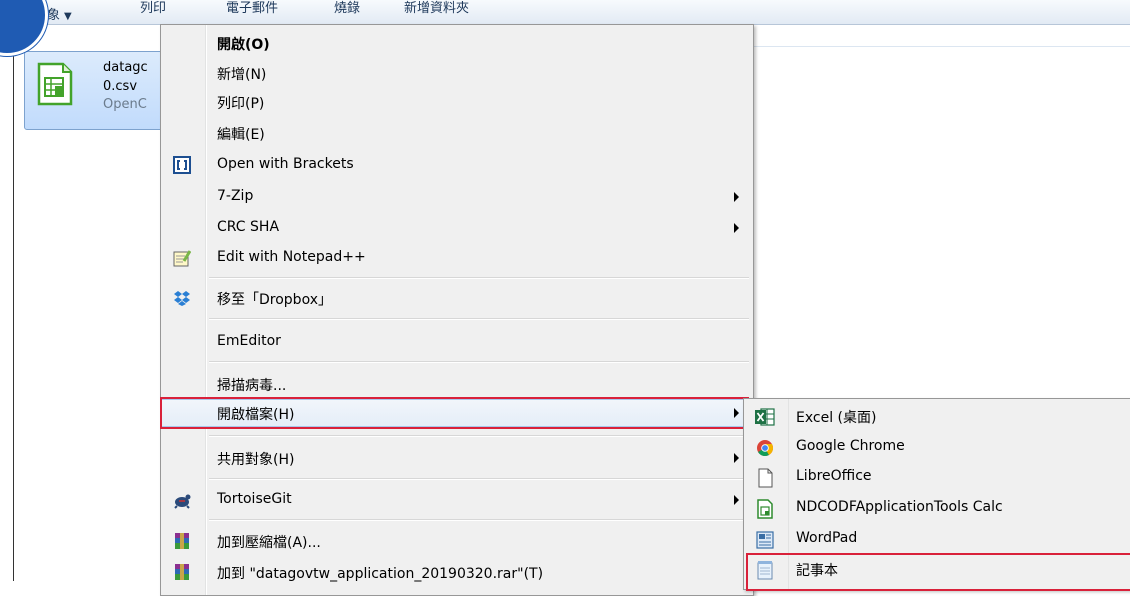  What do you see at coordinates (55, 84) in the screenshot?
I see `calc-spreadsheet-icon` at bounding box center [55, 84].